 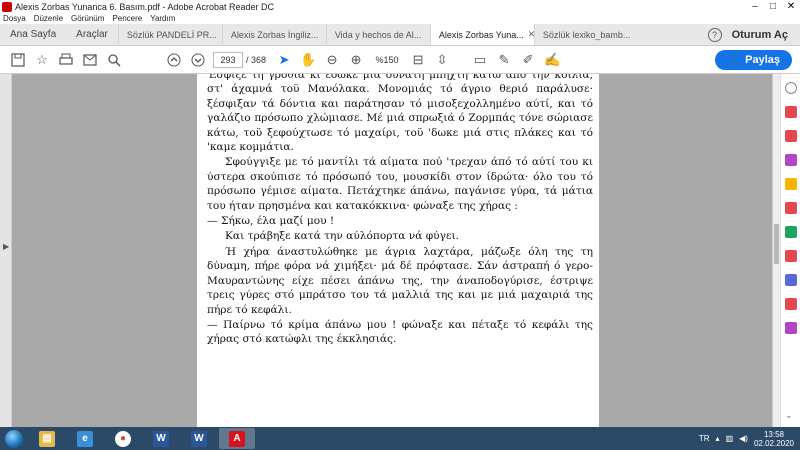 I want to click on share-button: 👤 Paylaş, so click(x=753, y=59).